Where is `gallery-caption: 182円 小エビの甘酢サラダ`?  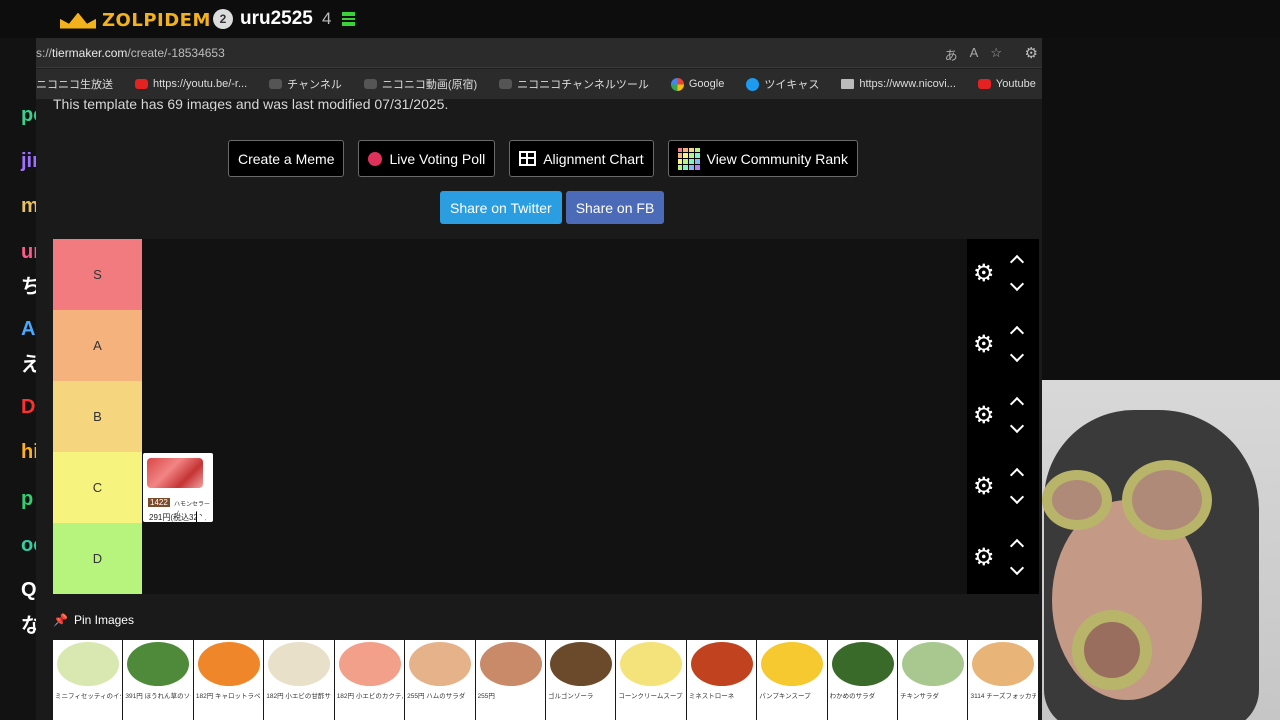 gallery-caption: 182円 小エビの甘酢サラダ is located at coordinates (299, 696).